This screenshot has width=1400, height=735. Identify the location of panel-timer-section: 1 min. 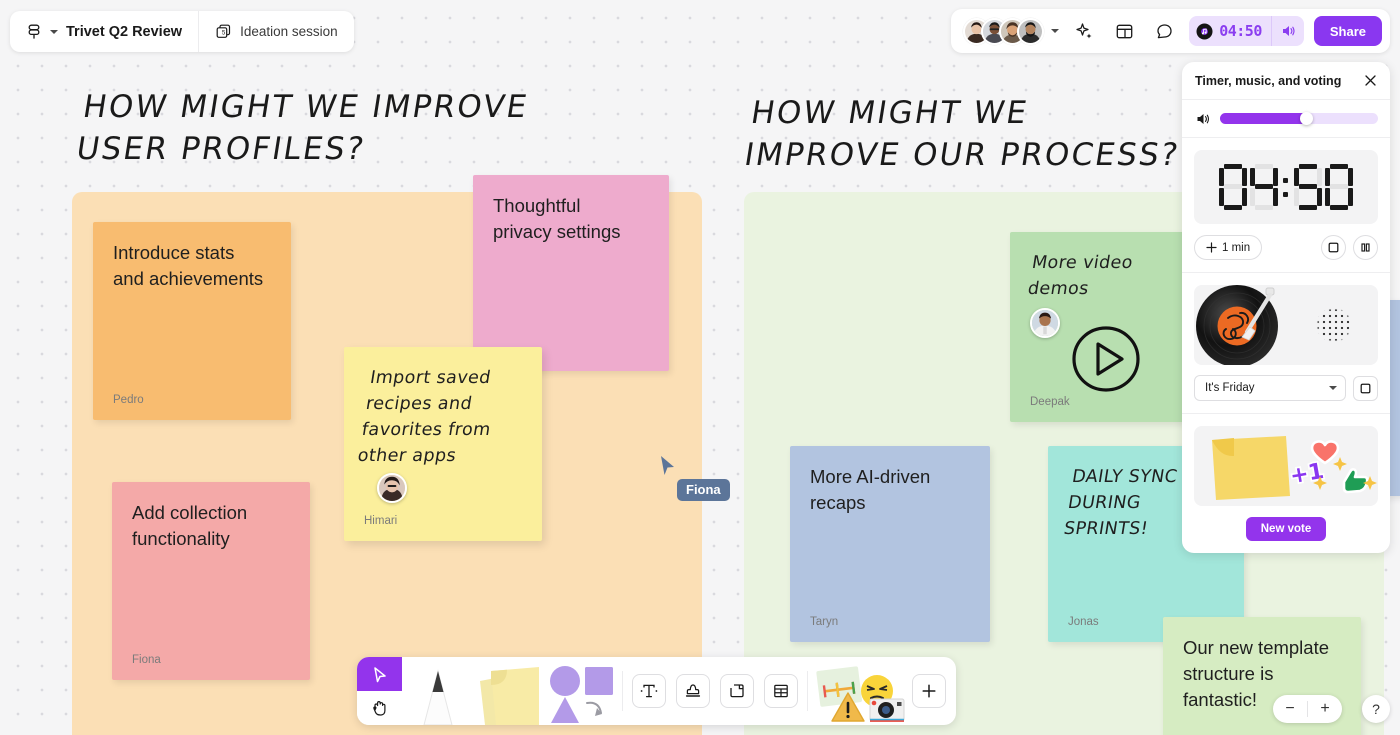
(1286, 205).